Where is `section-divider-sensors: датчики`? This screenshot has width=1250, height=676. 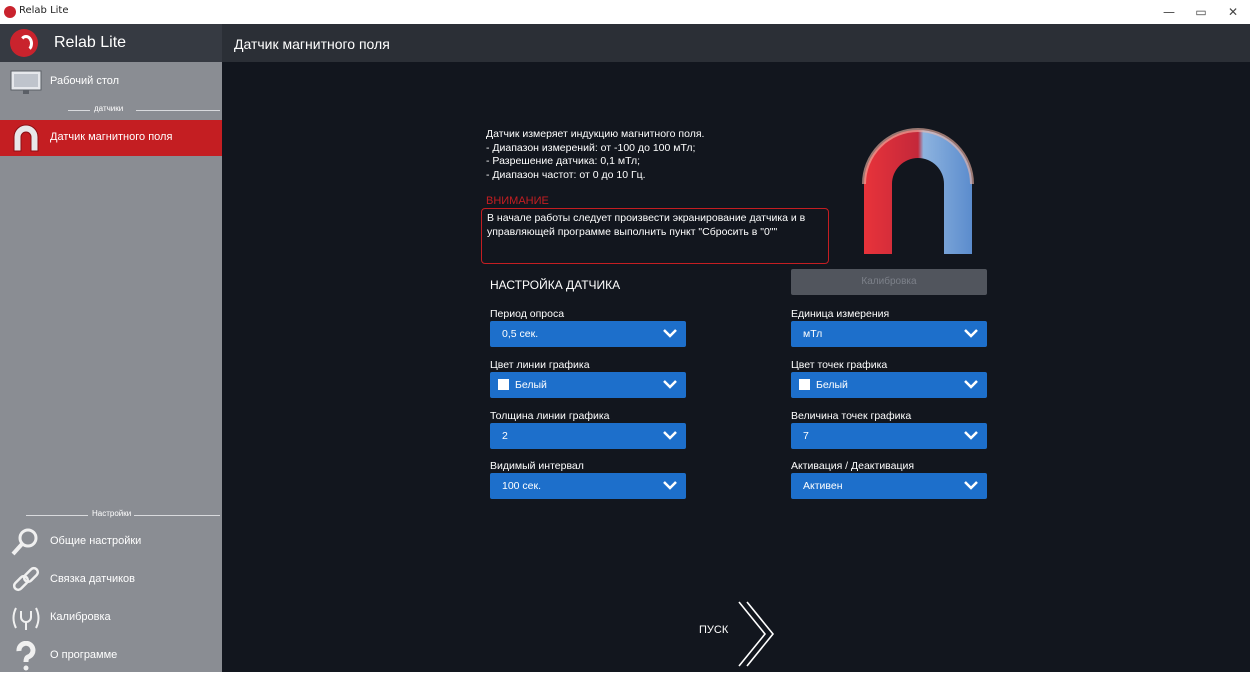
section-divider-sensors: датчики is located at coordinates (113, 110).